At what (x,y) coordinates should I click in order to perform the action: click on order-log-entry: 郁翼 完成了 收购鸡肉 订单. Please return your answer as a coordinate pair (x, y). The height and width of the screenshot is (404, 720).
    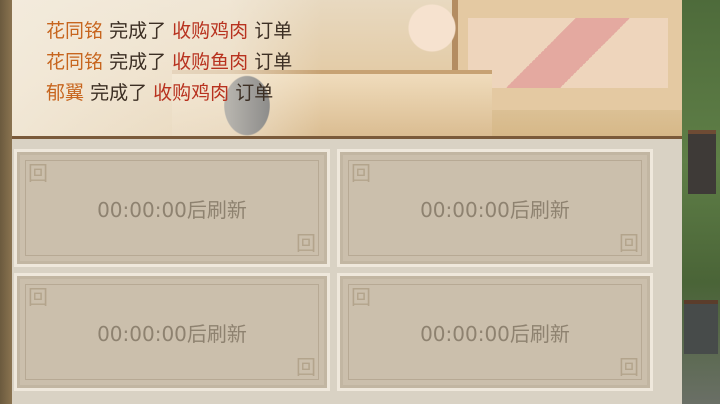
    Looking at the image, I should click on (169, 93).